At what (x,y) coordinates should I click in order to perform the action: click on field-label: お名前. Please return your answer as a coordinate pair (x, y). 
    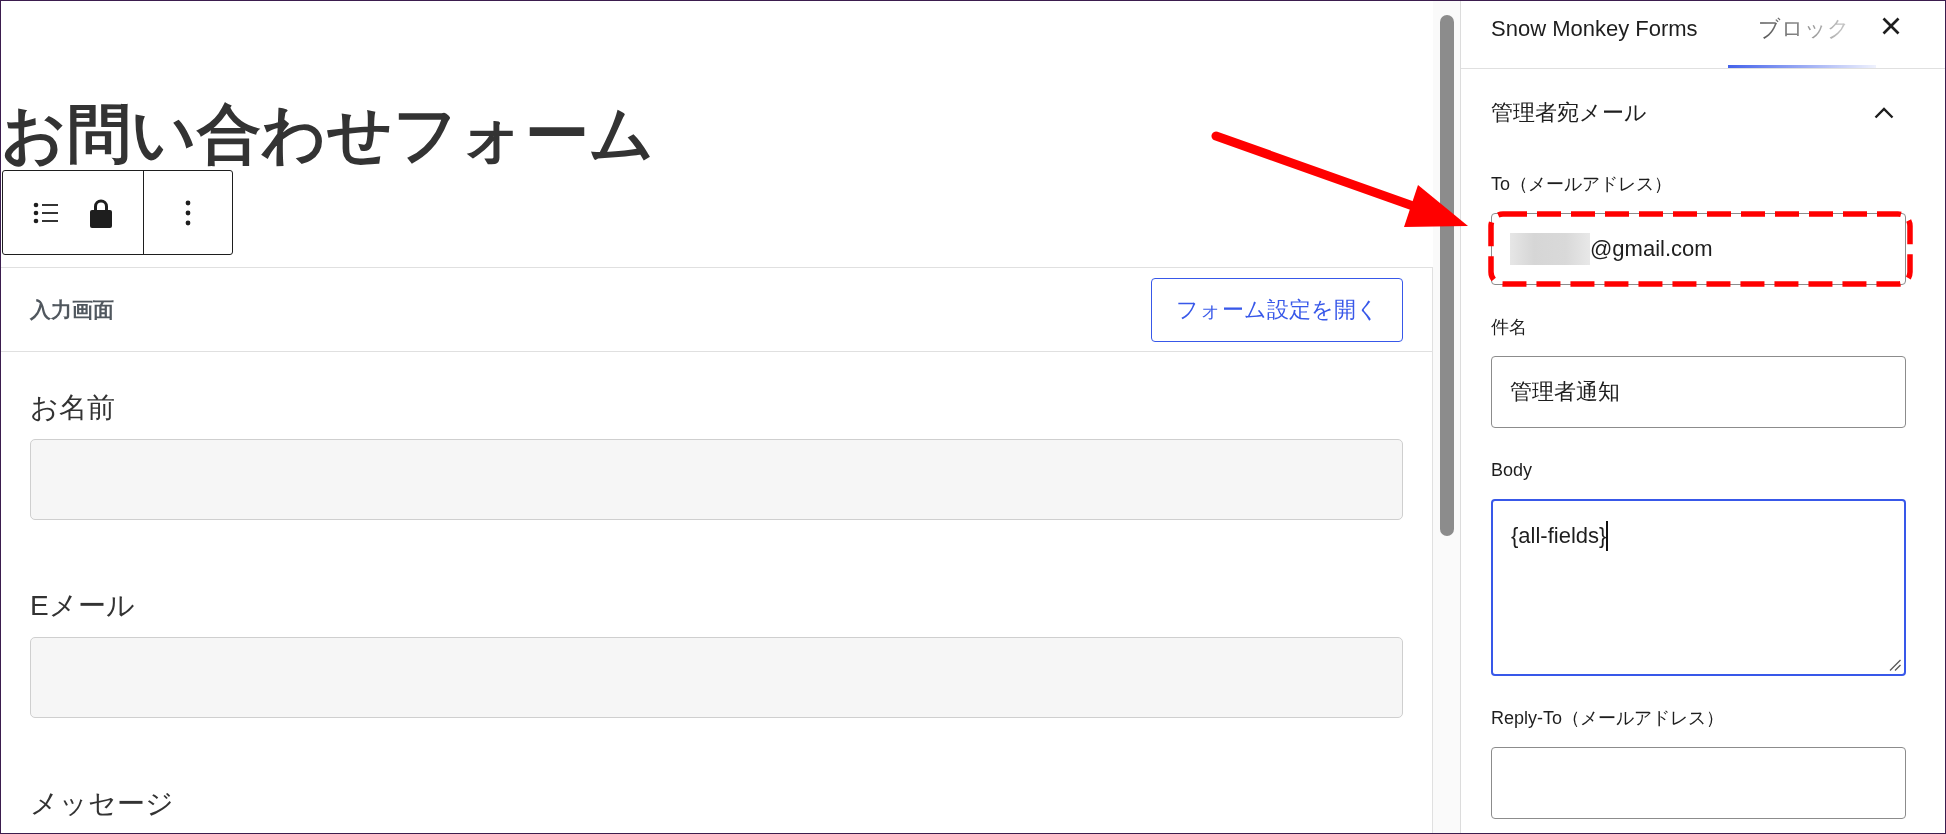
    Looking at the image, I should click on (73, 408).